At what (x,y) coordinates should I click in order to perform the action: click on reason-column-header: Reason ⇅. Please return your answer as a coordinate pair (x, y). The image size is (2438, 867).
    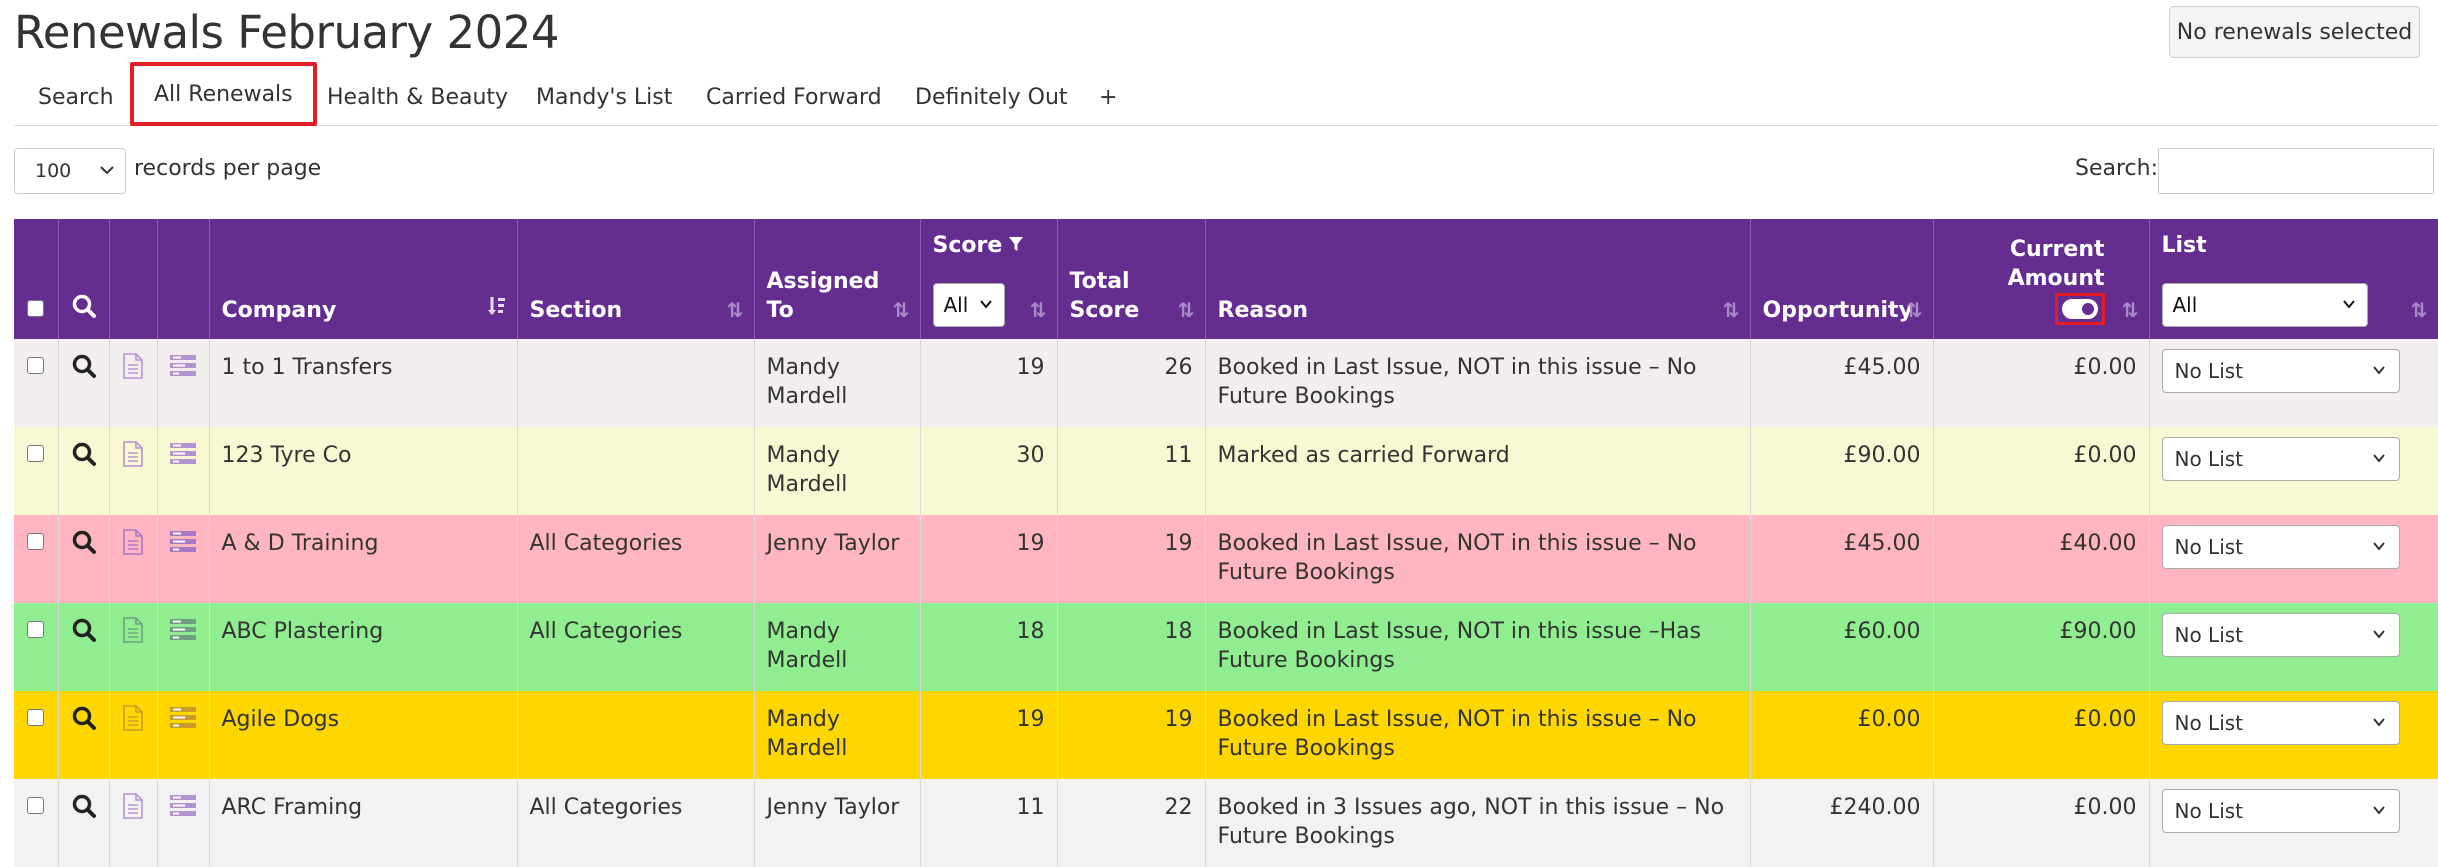
    Looking at the image, I should click on (1478, 279).